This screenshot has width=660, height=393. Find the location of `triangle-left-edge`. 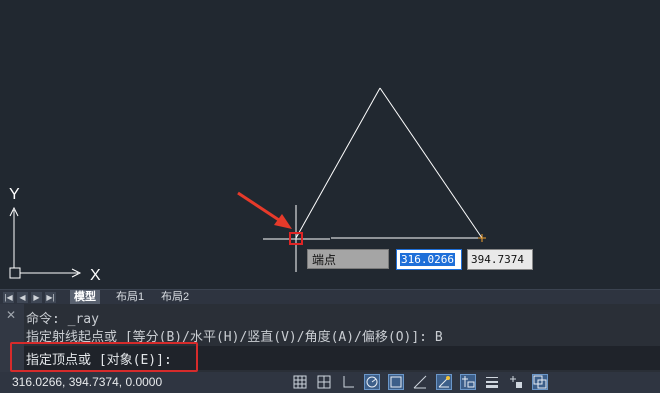

triangle-left-edge is located at coordinates (338, 163).